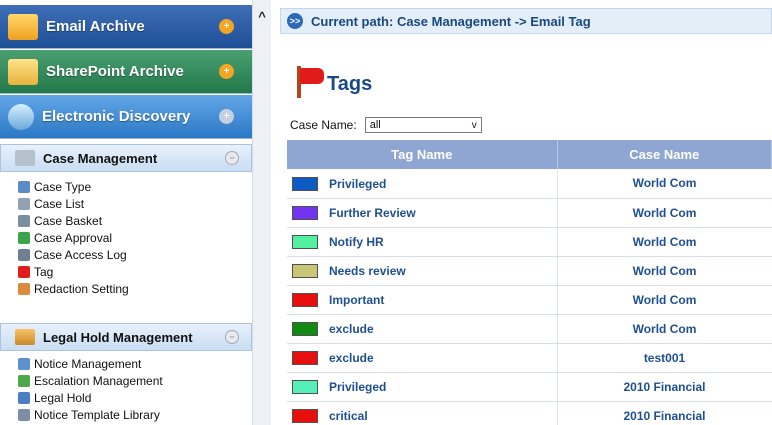 This screenshot has width=772, height=425. What do you see at coordinates (422, 413) in the screenshot?
I see `tag-cell: critical` at bounding box center [422, 413].